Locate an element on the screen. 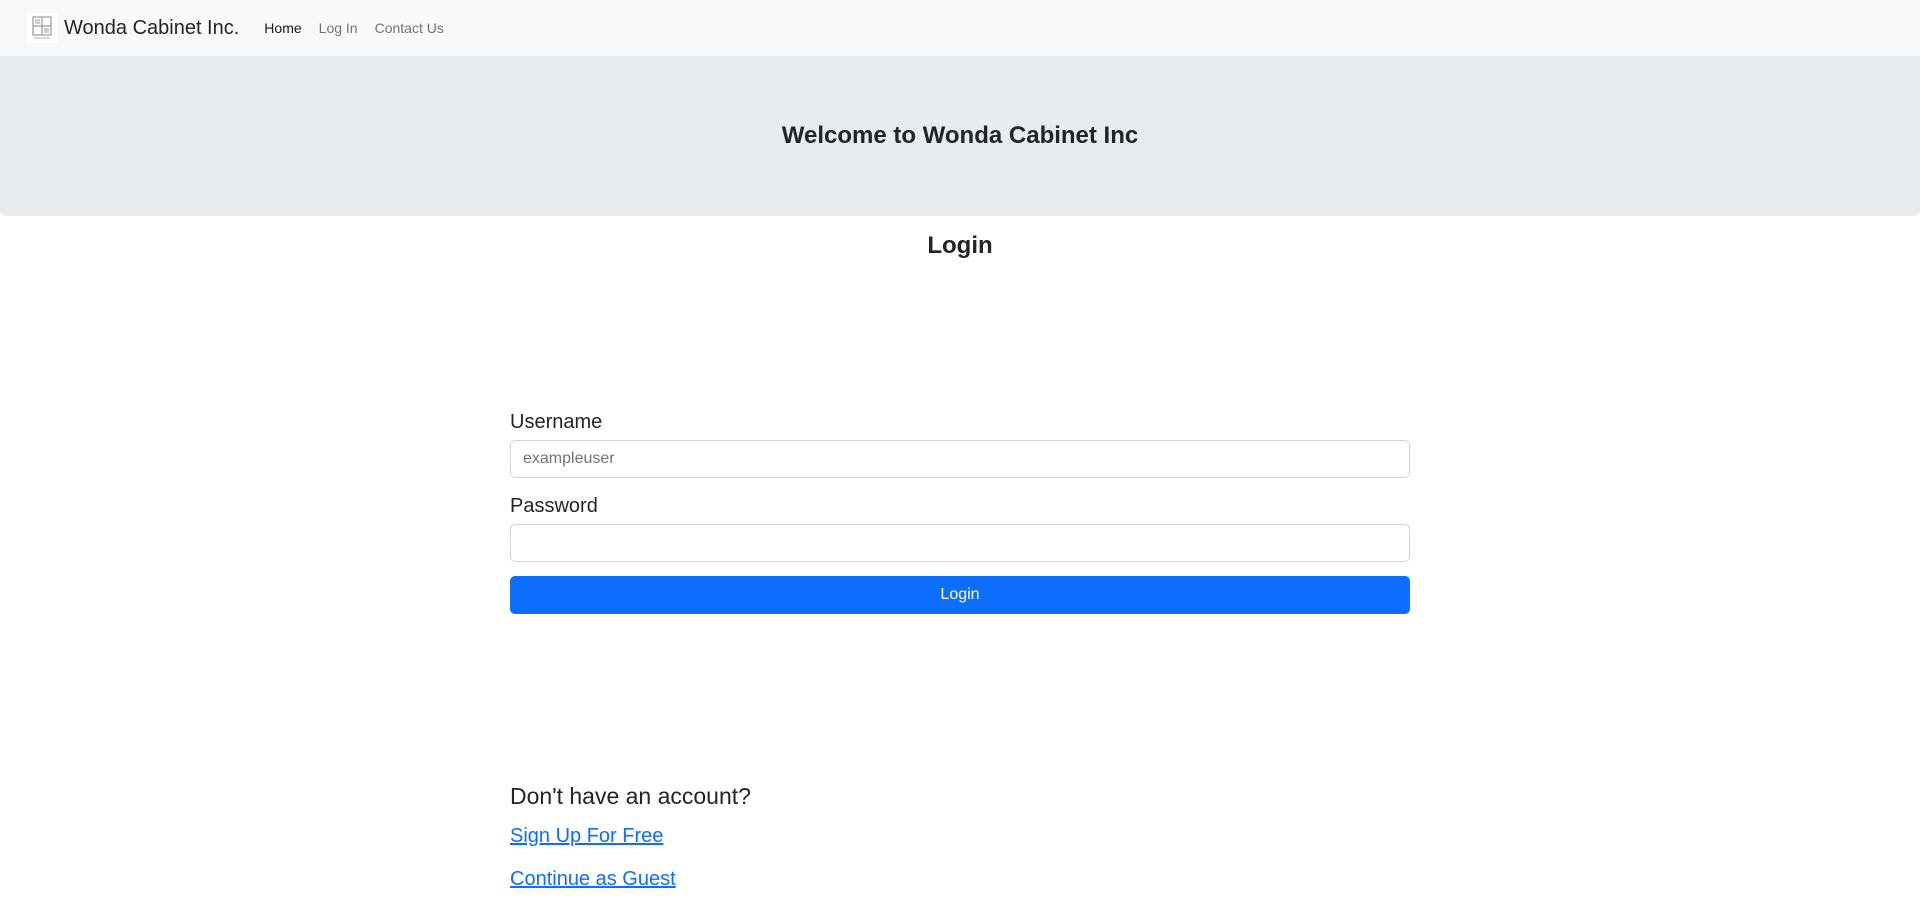 The width and height of the screenshot is (1920, 924). brand-name: Wonda Cabinet Inc. is located at coordinates (152, 27).